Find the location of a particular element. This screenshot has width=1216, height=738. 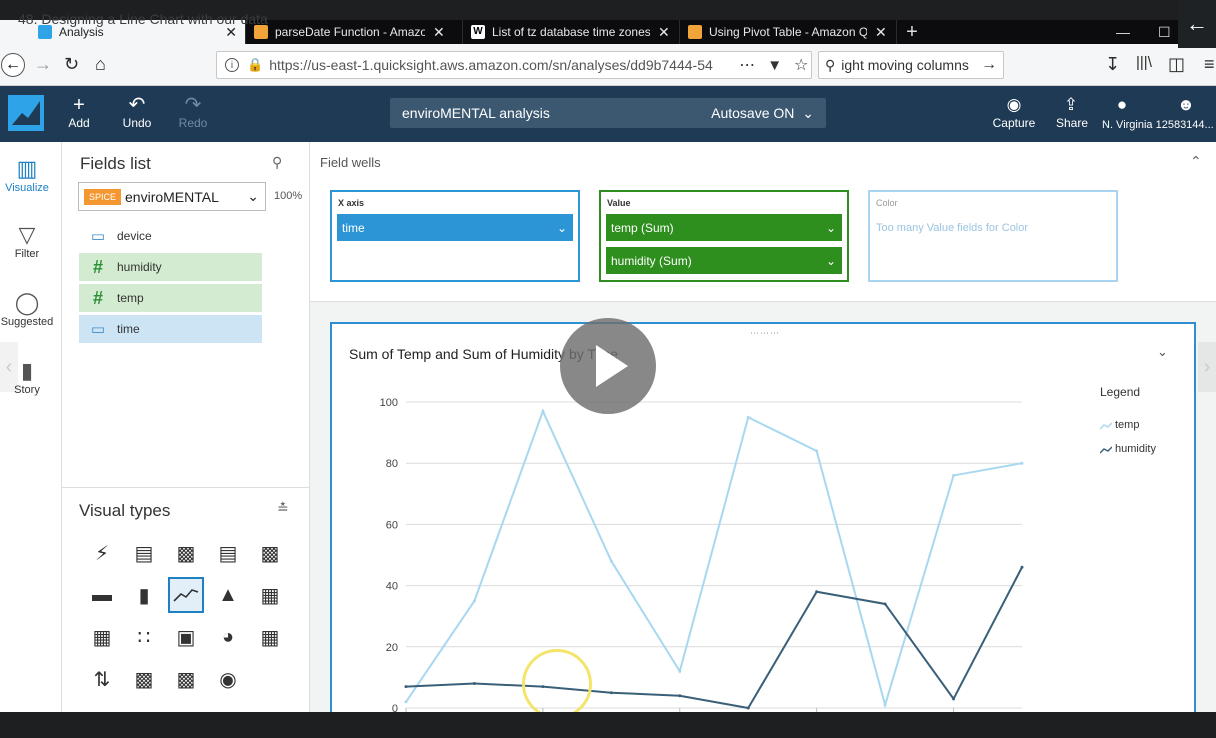

pocket-icon: ▼ is located at coordinates (774, 65).